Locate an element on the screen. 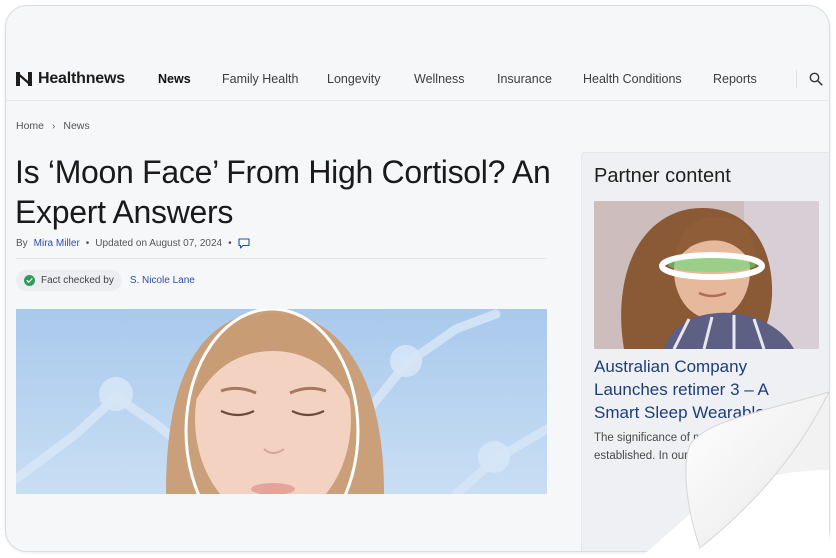 The height and width of the screenshot is (558, 836). byline-prefix: By is located at coordinates (22, 243).